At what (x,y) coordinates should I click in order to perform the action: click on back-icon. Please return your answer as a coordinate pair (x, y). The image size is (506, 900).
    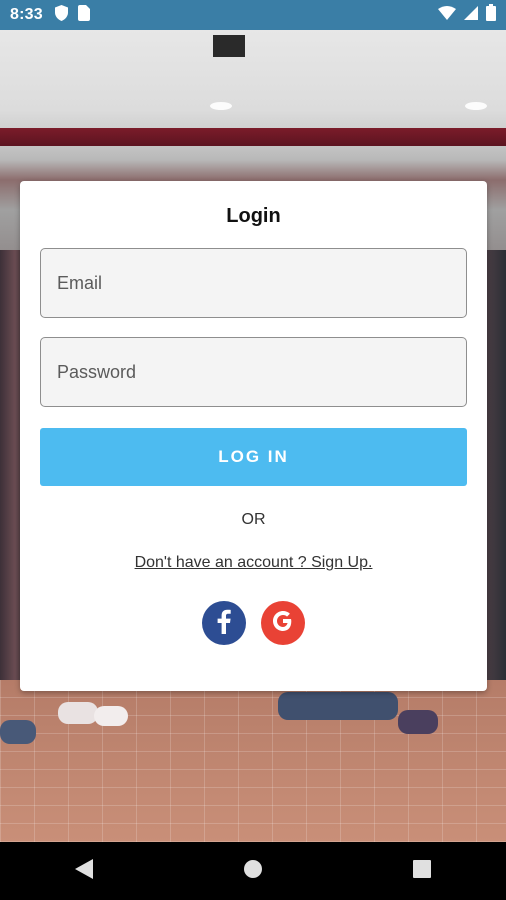
    Looking at the image, I should click on (84, 871).